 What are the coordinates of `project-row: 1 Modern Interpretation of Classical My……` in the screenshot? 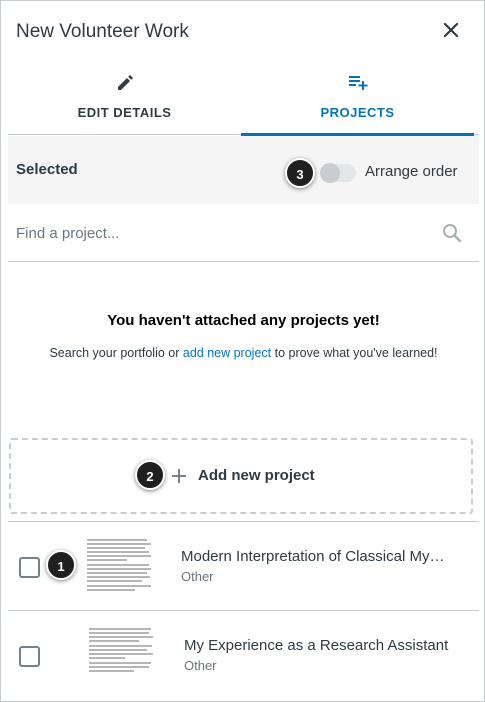 It's located at (243, 566).